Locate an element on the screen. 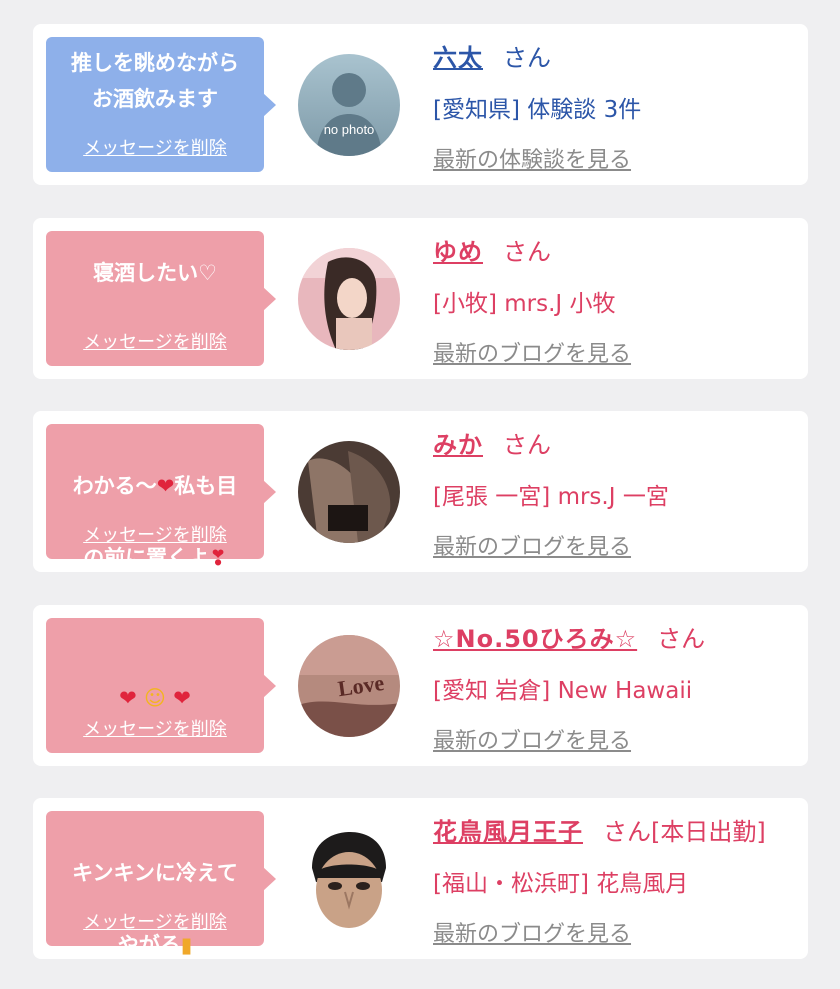 This screenshot has height=989, width=840. avatar: no photo is located at coordinates (349, 105).